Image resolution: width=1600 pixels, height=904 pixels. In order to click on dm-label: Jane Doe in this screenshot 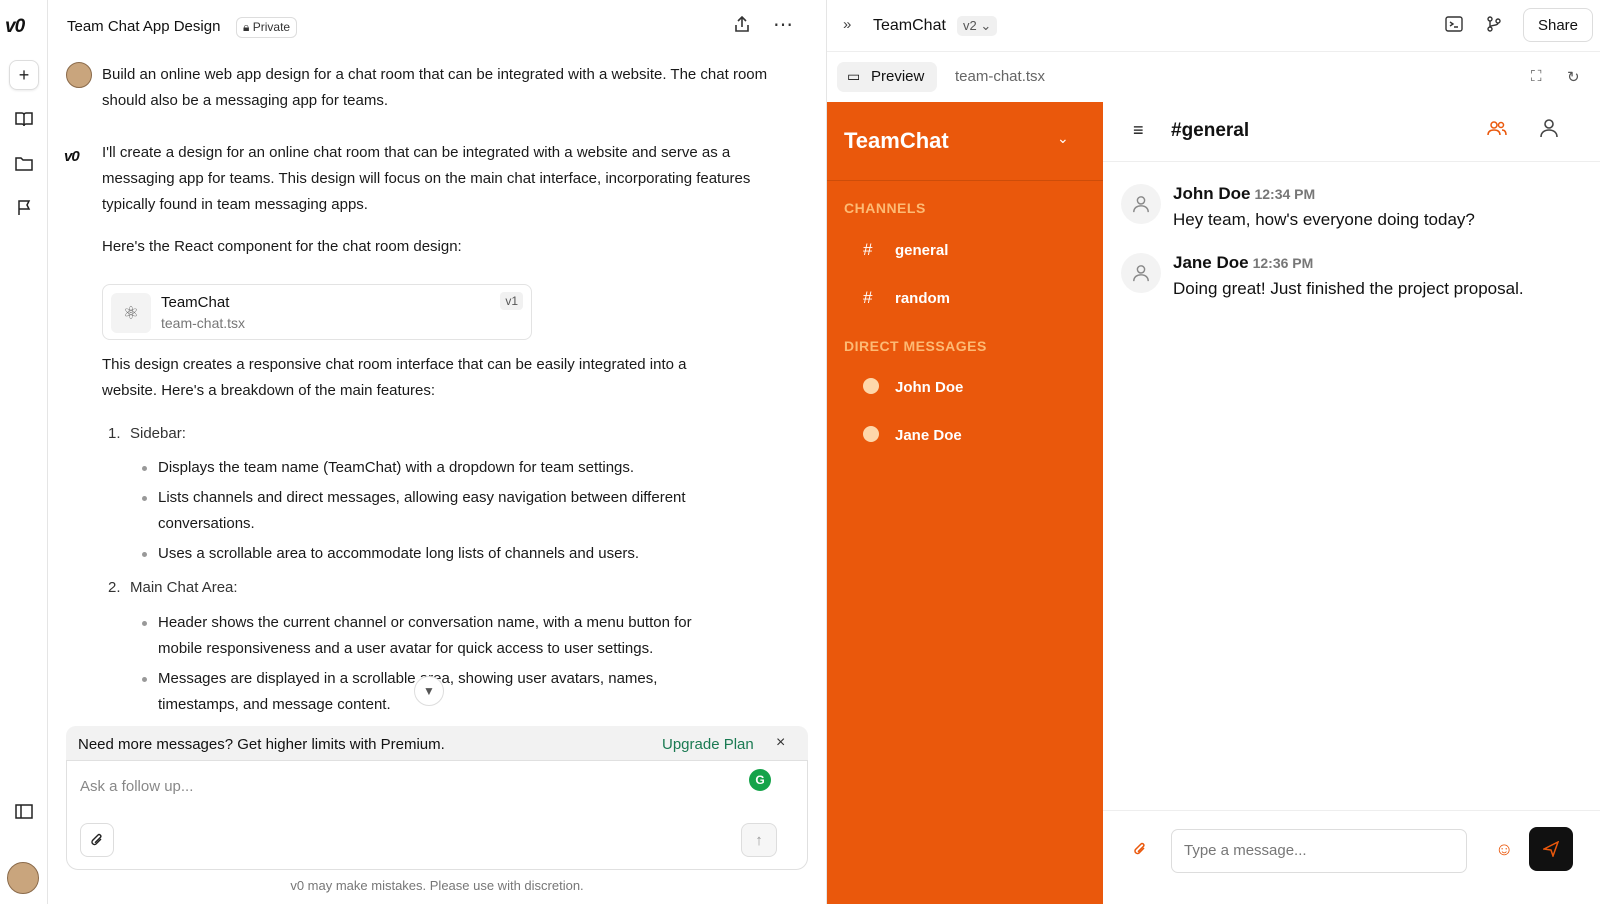, I will do `click(928, 435)`.